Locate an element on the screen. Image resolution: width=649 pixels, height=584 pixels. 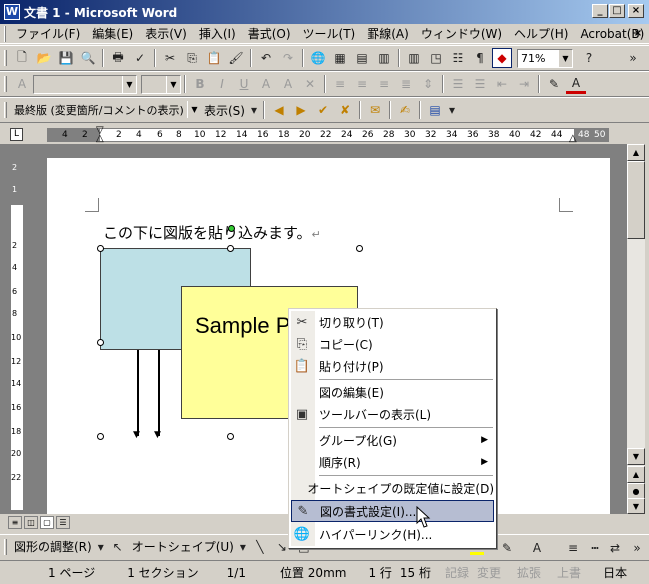
columns-icon: ▥ is located at coordinates (414, 58).